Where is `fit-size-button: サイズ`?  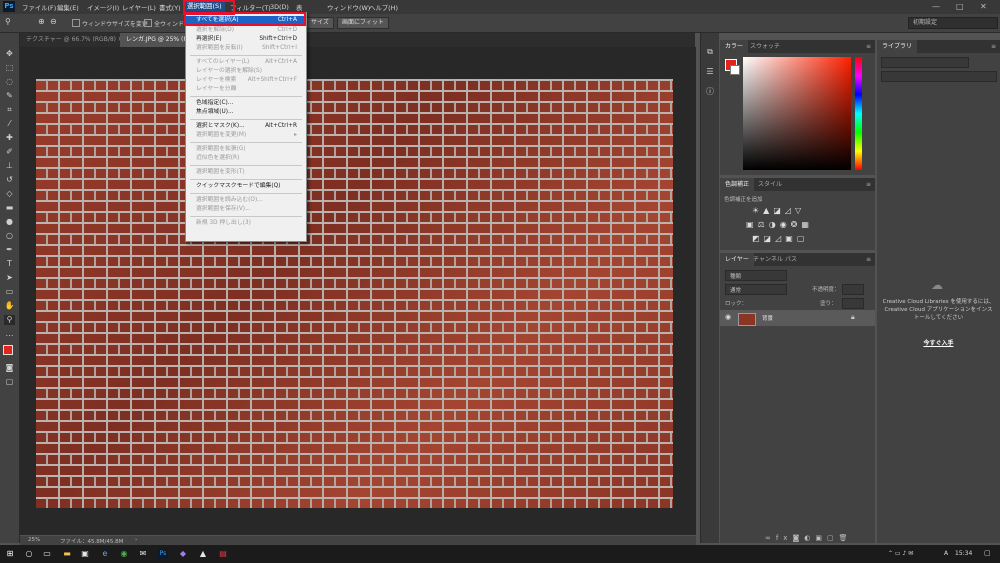
fit-size-button: サイズ is located at coordinates (320, 23).